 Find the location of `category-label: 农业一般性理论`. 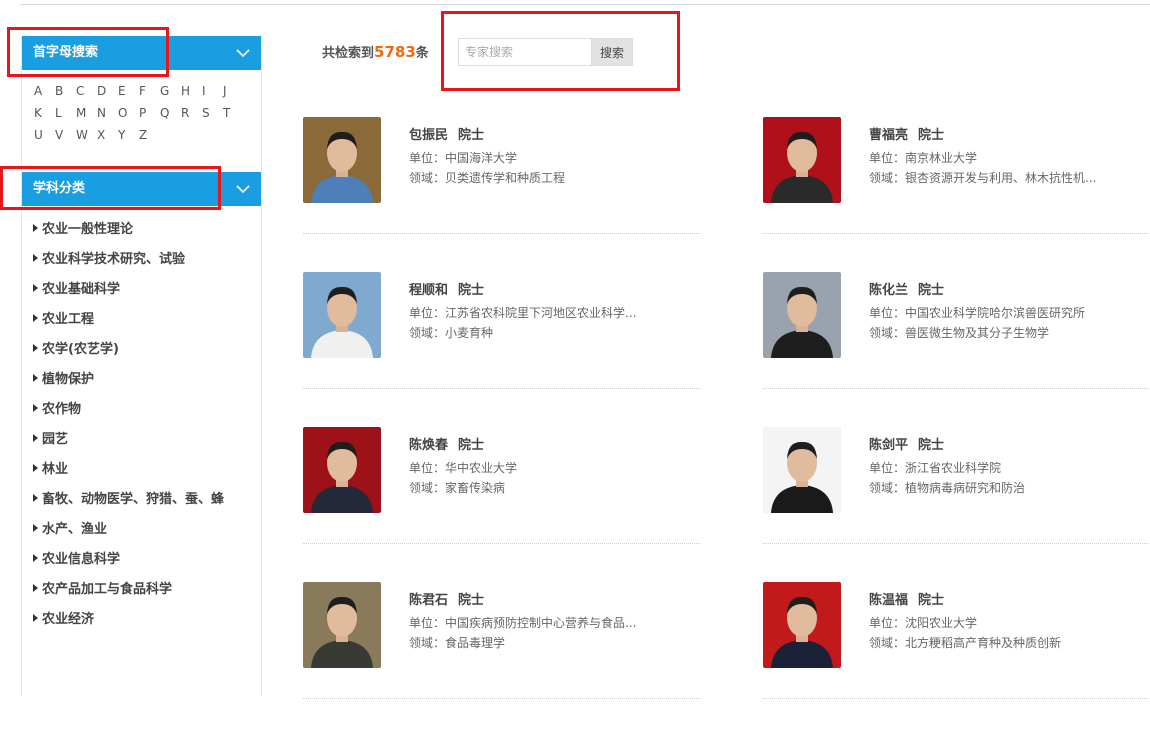

category-label: 农业一般性理论 is located at coordinates (88, 229).